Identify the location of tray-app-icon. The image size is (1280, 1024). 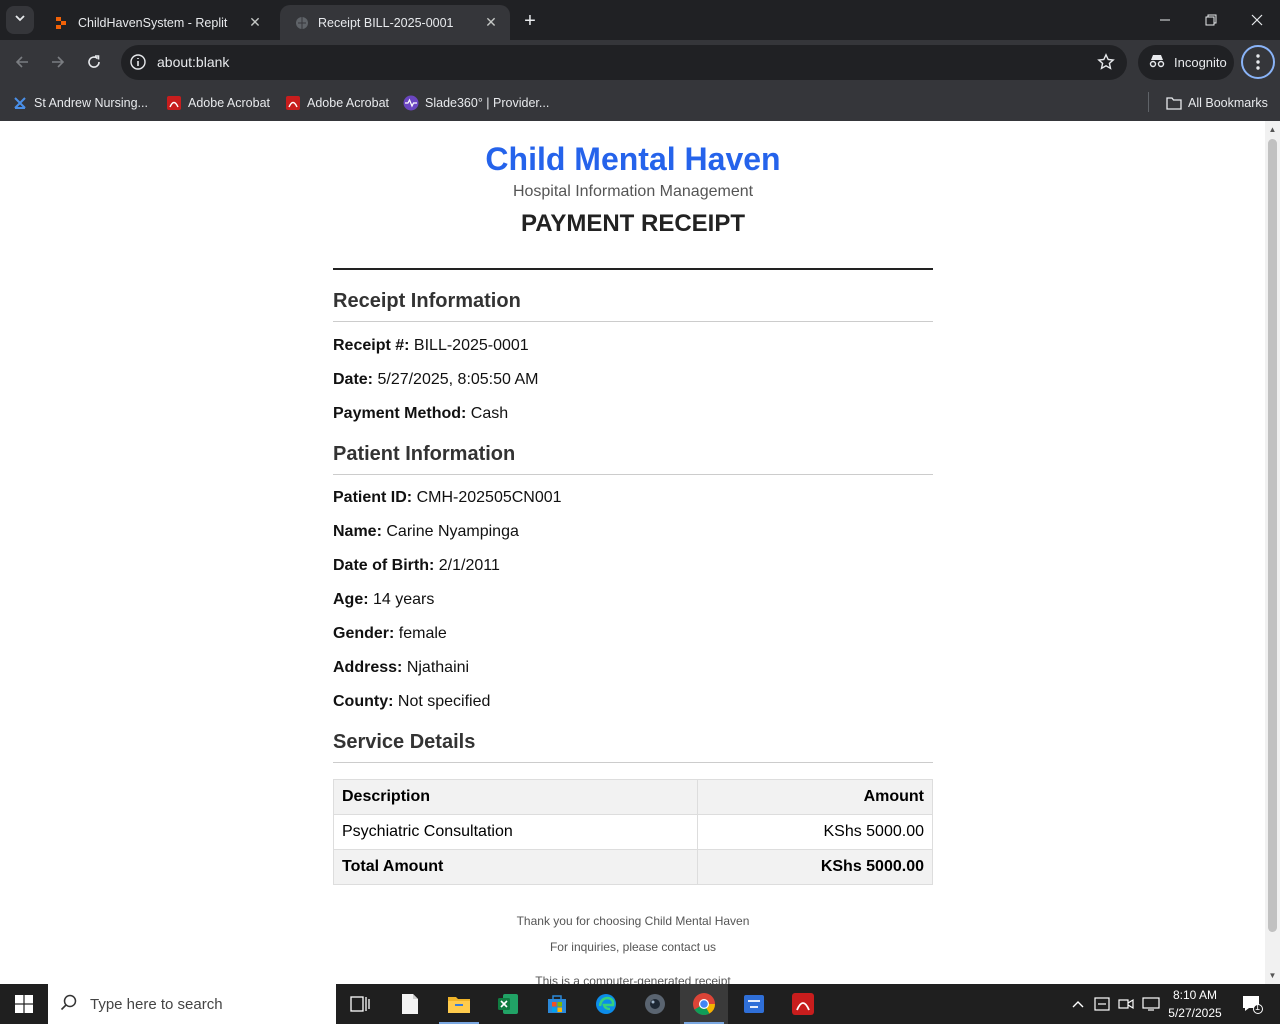
(1102, 1004).